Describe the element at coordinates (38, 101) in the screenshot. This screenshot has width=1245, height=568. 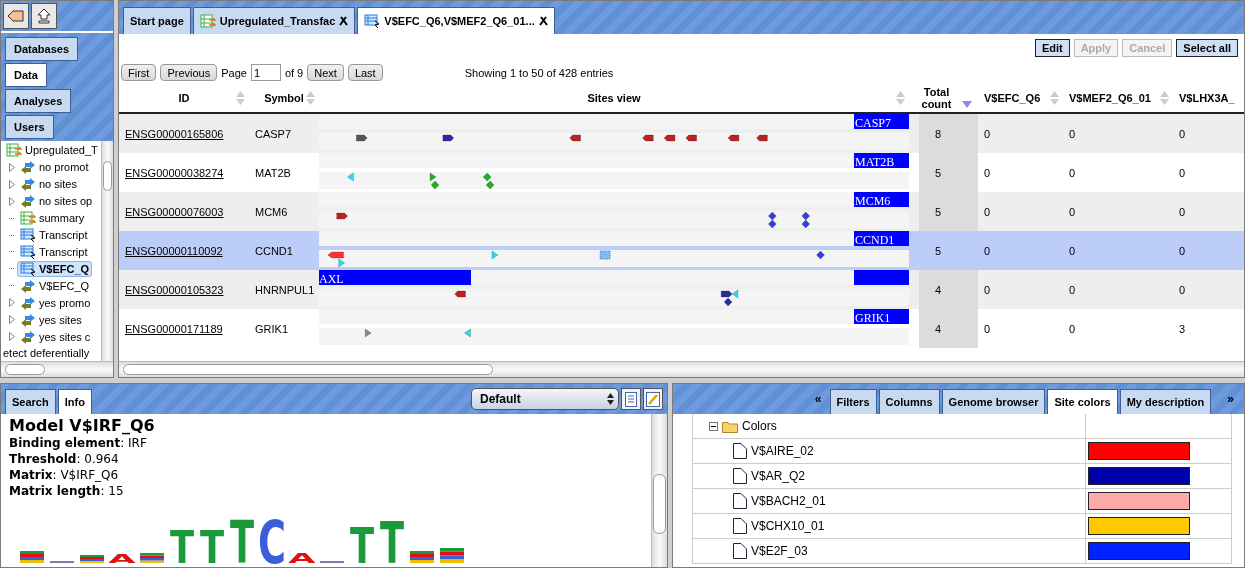
I see `sidebar-tab: Analyses` at that location.